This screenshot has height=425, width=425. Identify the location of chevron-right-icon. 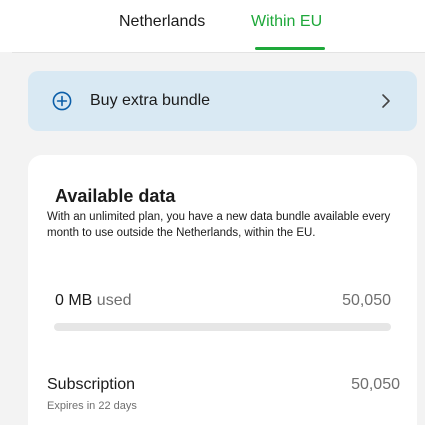
(386, 101).